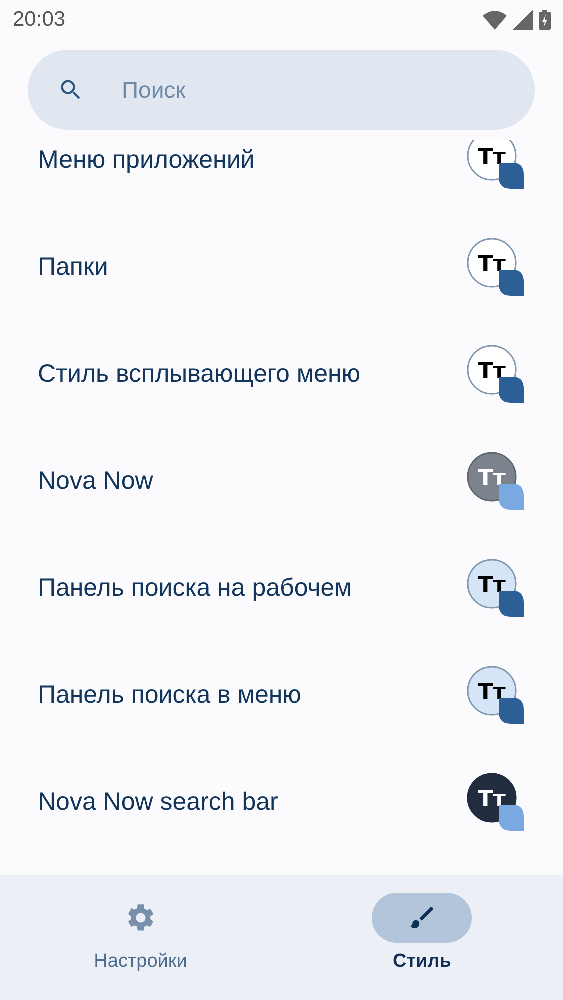  I want to click on wifi-icon, so click(495, 20).